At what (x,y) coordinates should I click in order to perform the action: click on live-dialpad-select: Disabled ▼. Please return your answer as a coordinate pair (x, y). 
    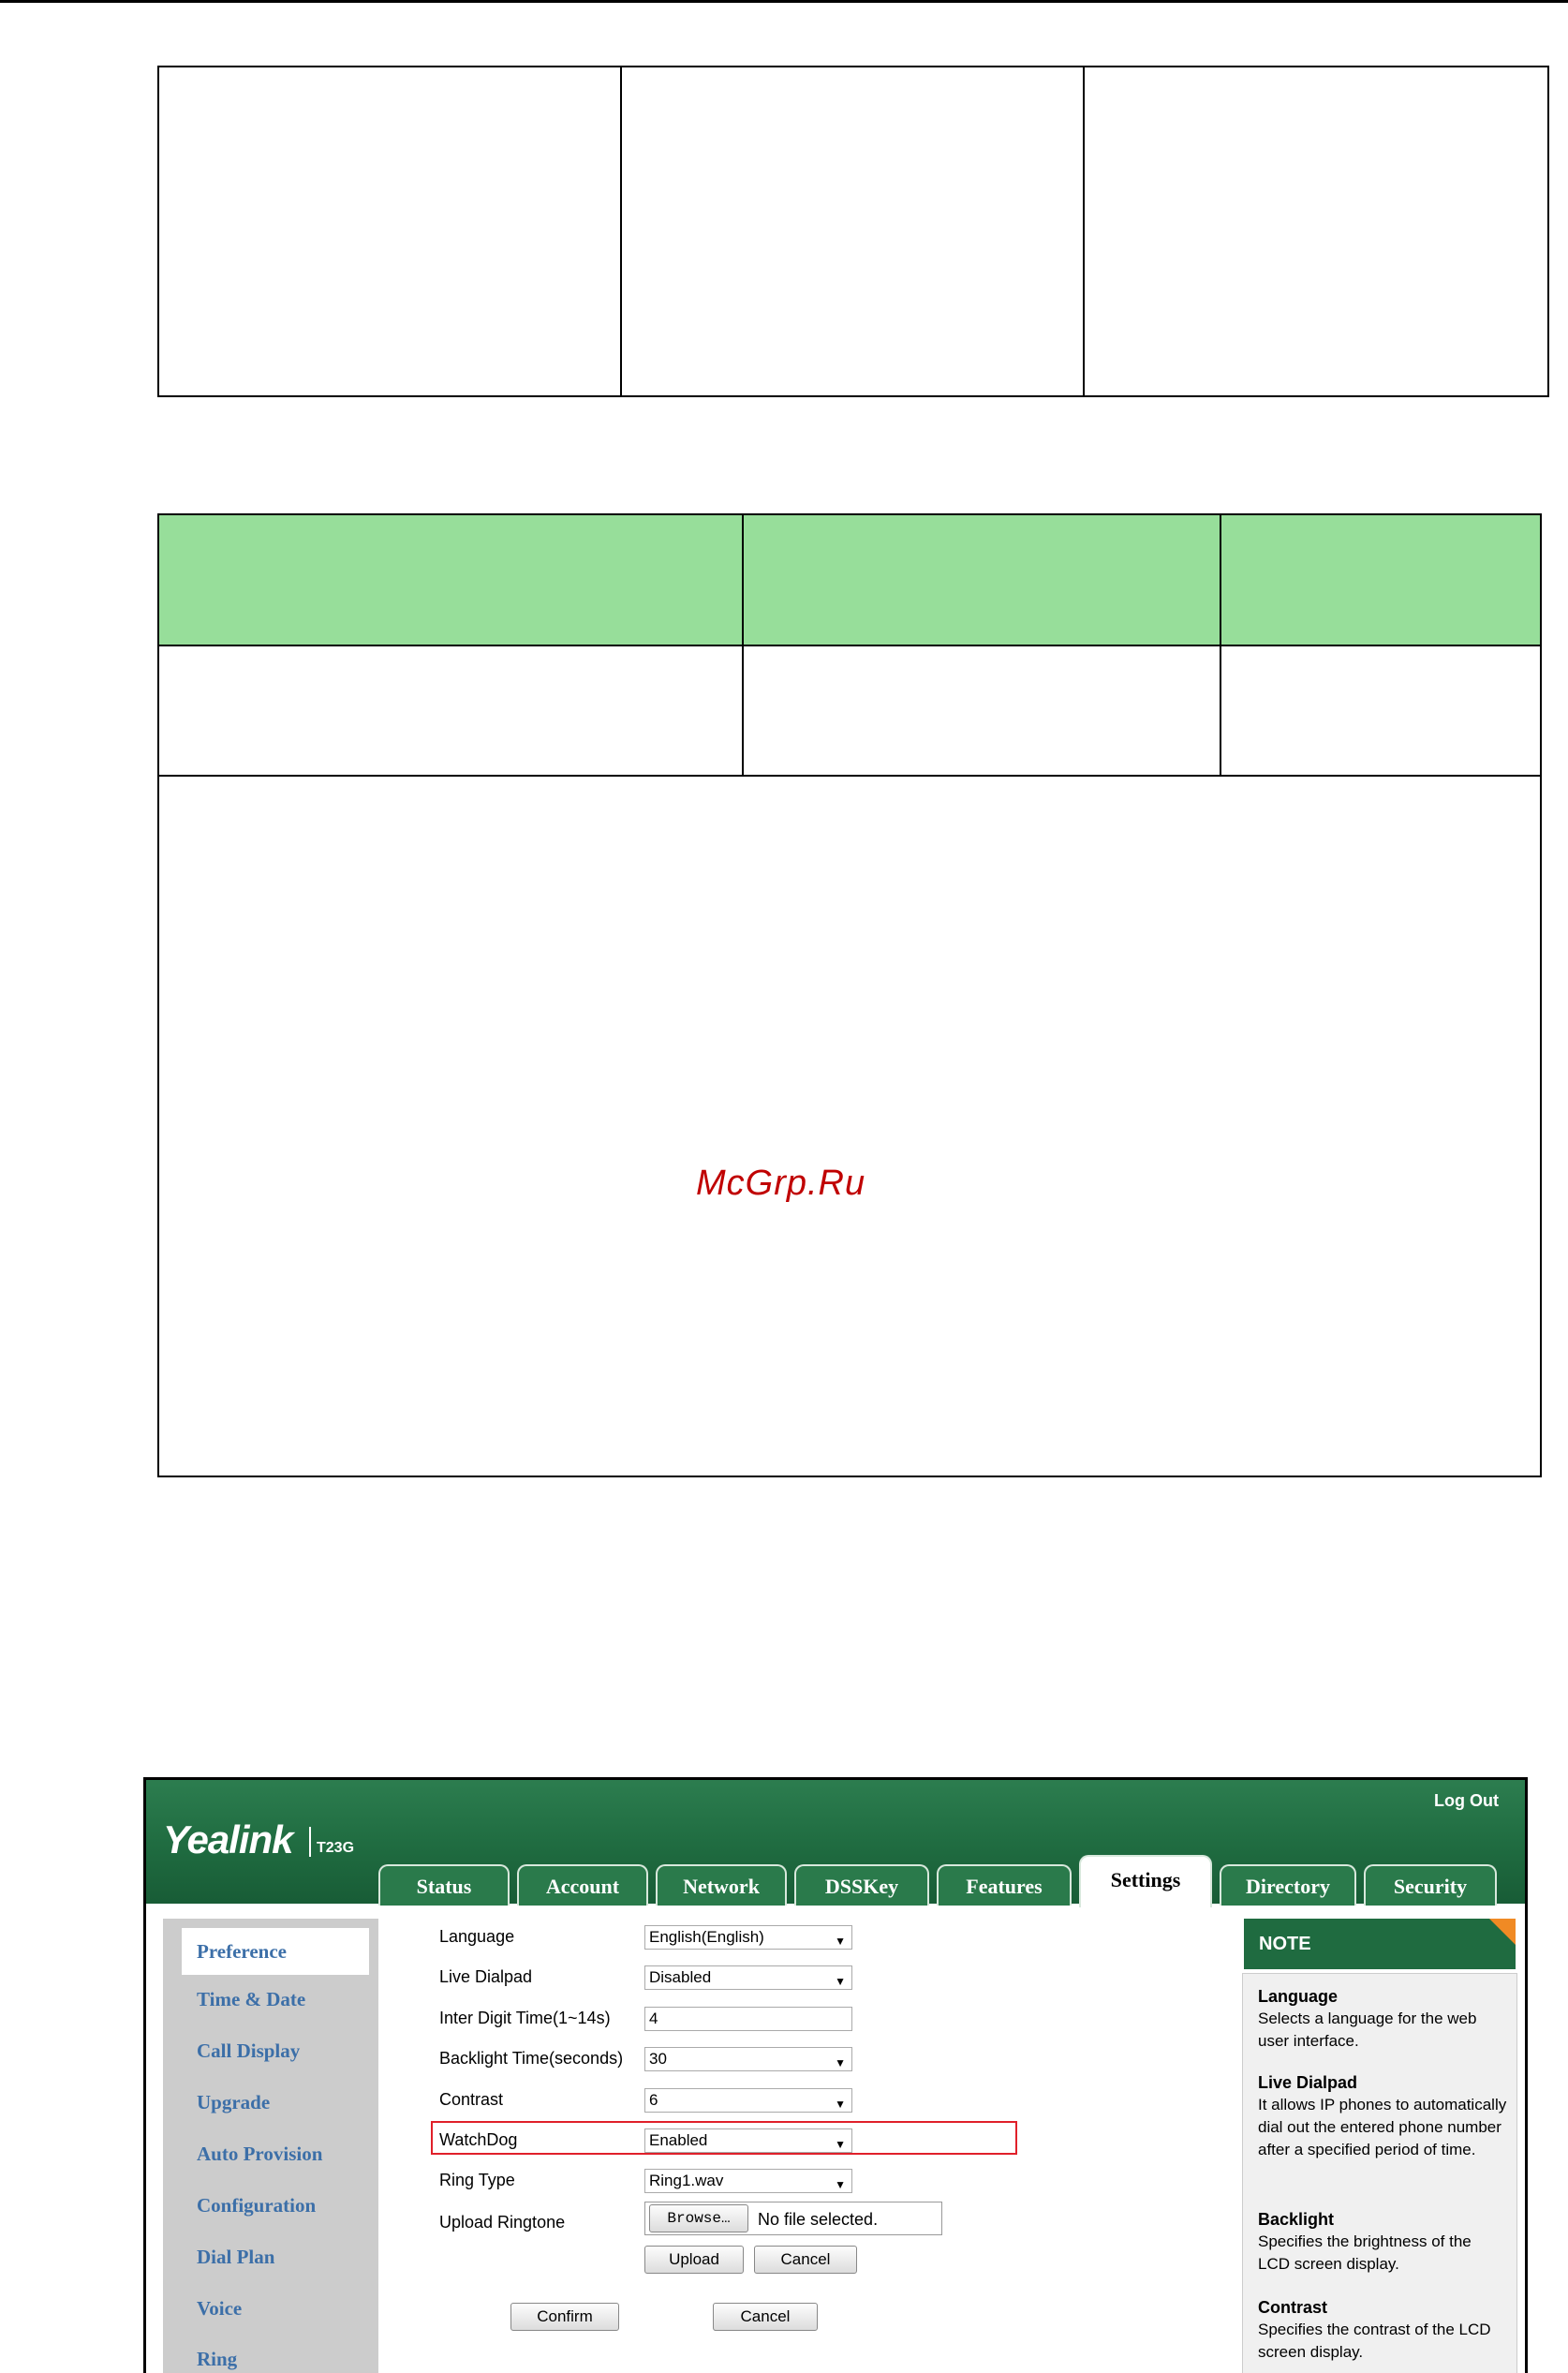
    Looking at the image, I should click on (748, 1977).